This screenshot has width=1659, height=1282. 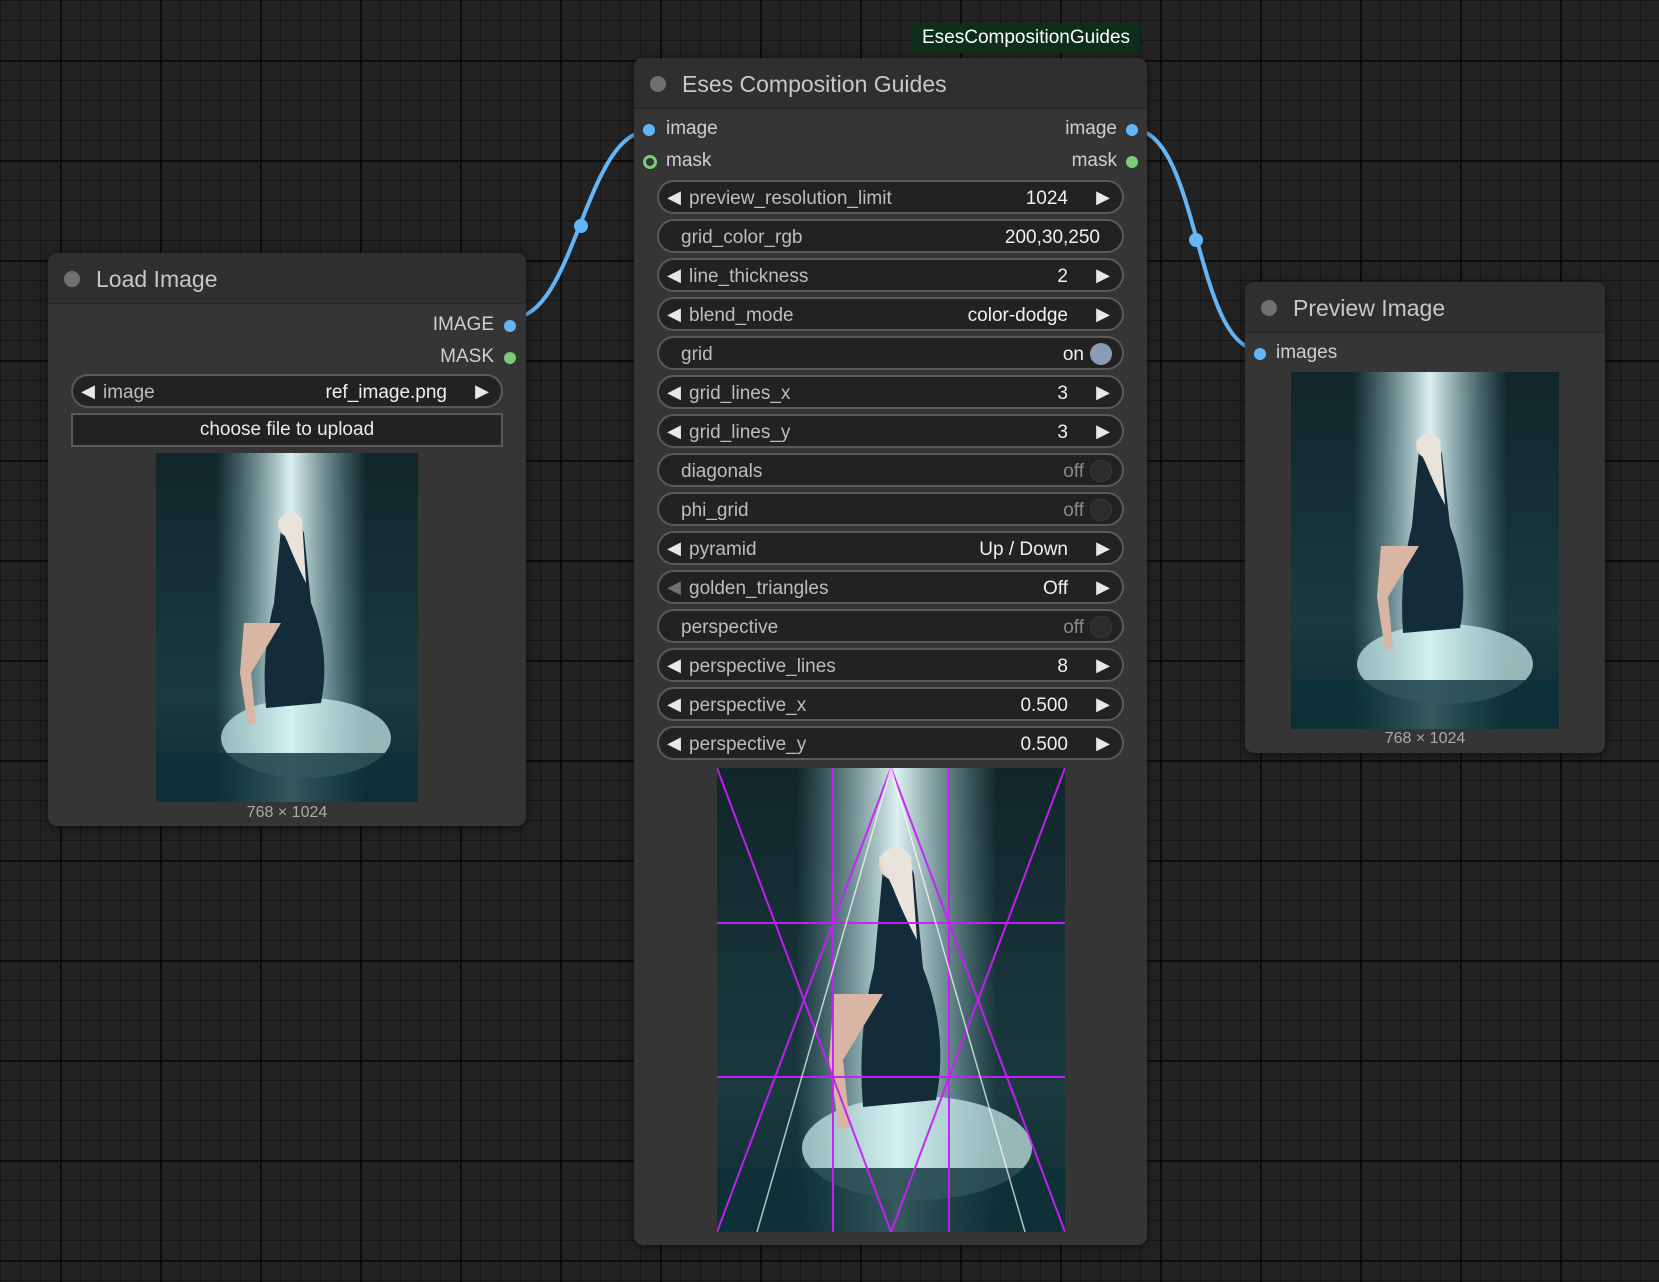 I want to click on widget-value: 1024, so click(x=1046, y=198).